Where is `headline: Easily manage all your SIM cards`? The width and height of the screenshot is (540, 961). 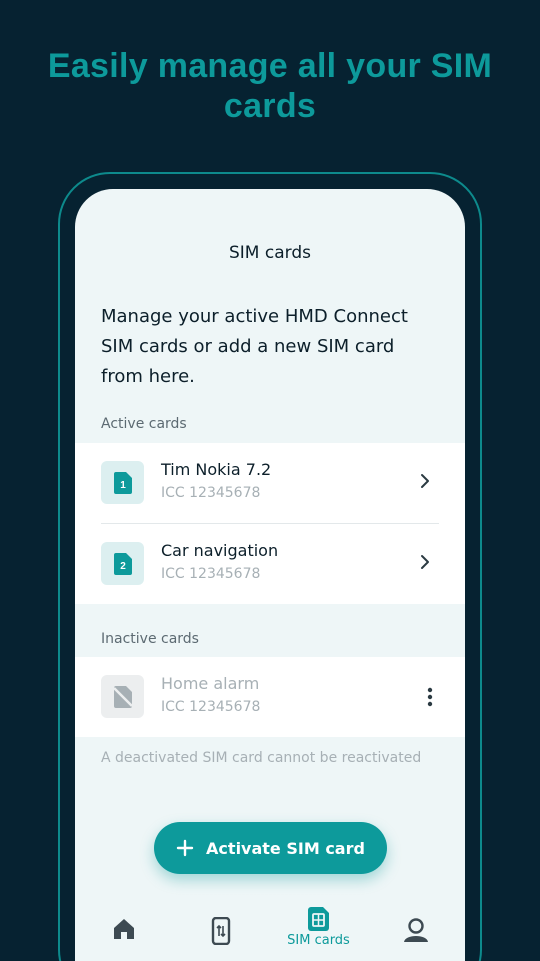
headline: Easily manage all your SIM cards is located at coordinates (270, 86).